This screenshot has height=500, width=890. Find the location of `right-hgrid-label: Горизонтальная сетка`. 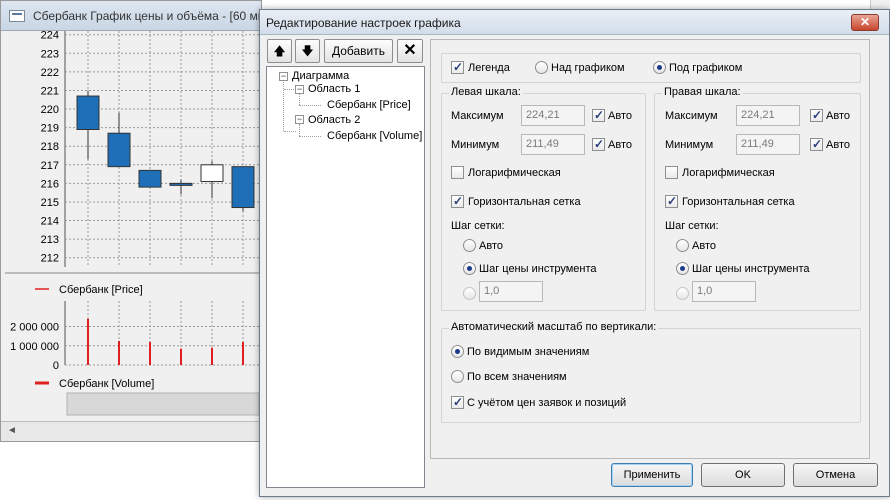

right-hgrid-label: Горизонтальная сетка is located at coordinates (738, 202).